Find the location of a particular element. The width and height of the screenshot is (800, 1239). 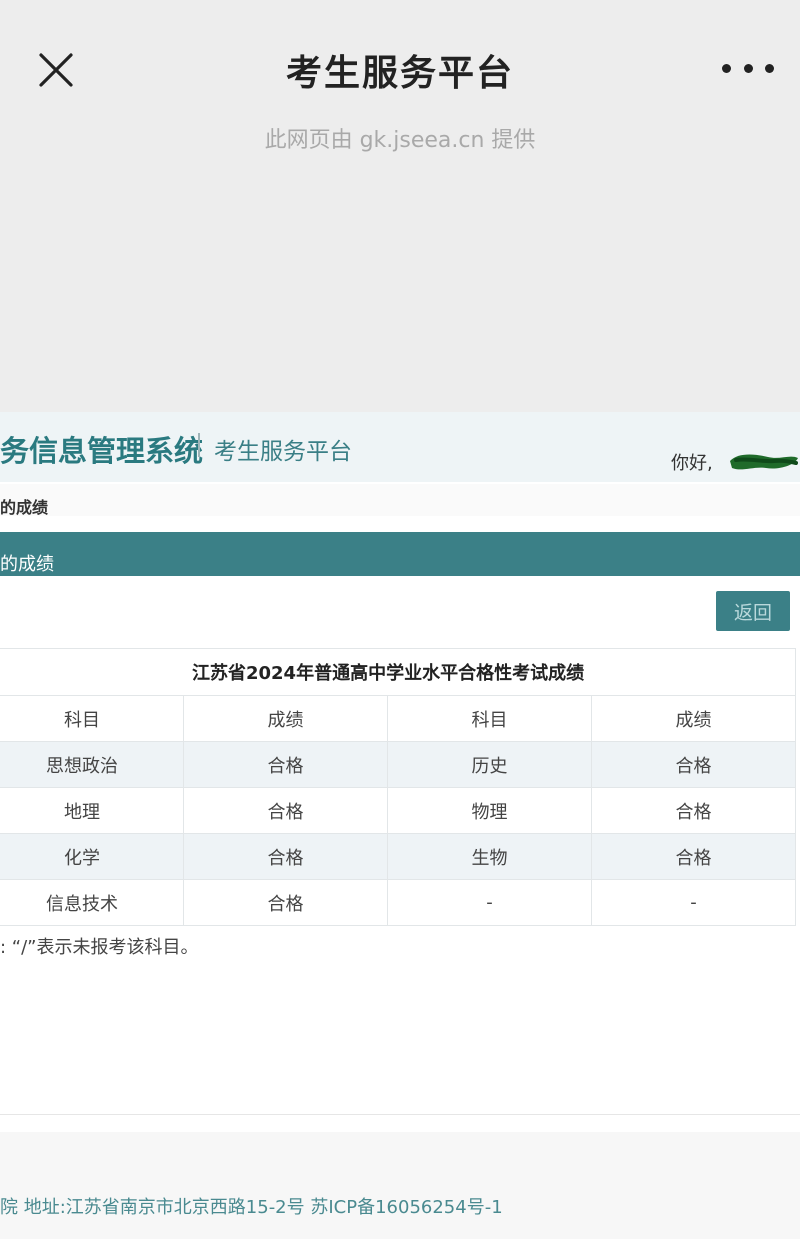

back-button: 返回 is located at coordinates (753, 611).